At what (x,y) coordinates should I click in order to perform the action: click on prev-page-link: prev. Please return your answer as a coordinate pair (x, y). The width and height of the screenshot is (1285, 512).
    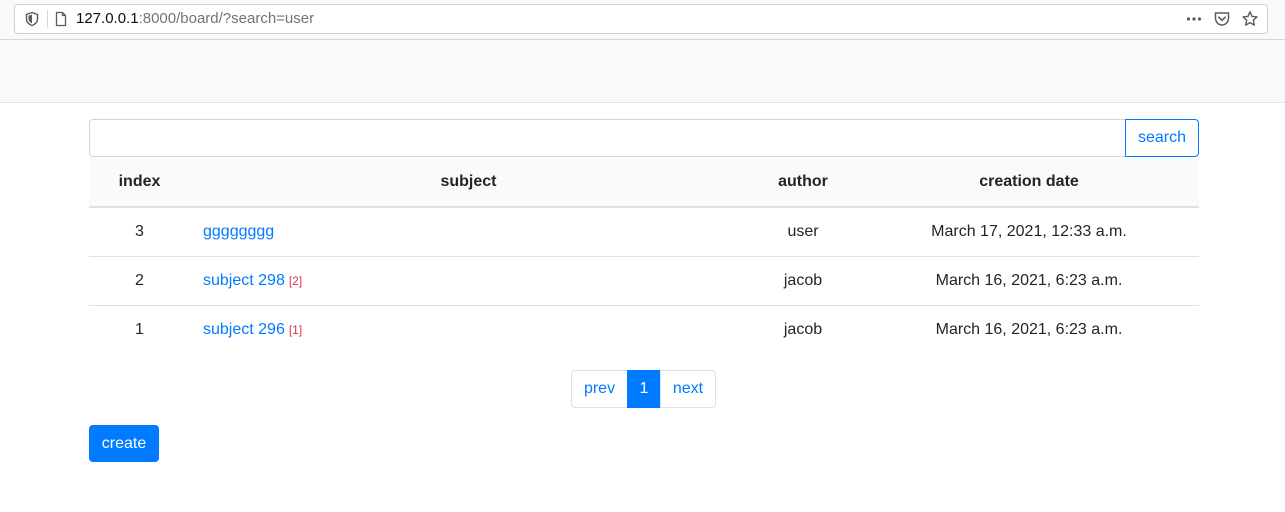
    Looking at the image, I should click on (599, 389).